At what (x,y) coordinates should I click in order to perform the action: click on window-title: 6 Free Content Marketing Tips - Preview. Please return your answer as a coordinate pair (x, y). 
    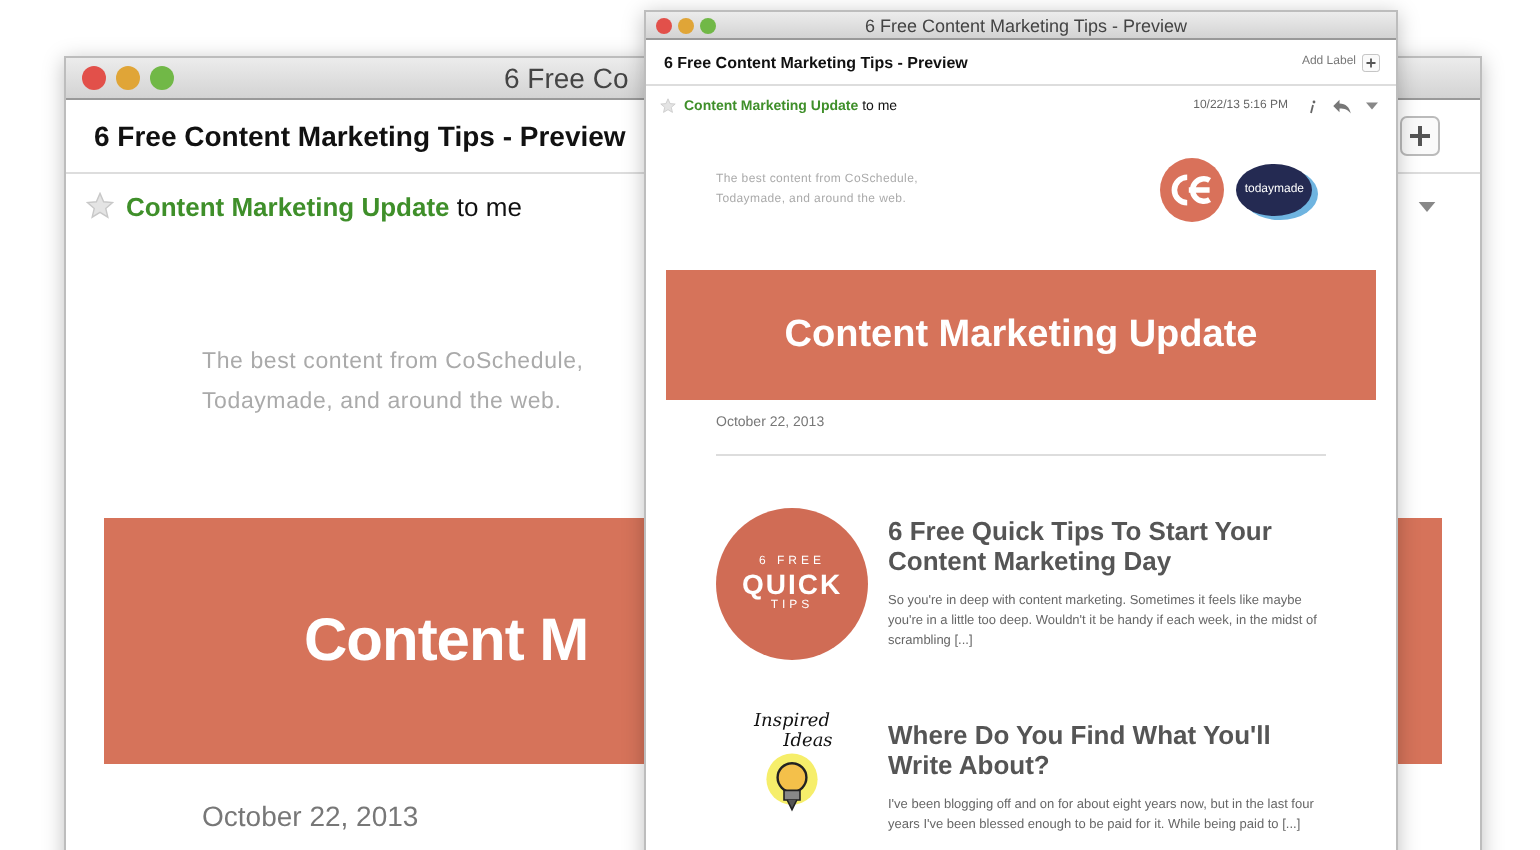
    Looking at the image, I should click on (1026, 25).